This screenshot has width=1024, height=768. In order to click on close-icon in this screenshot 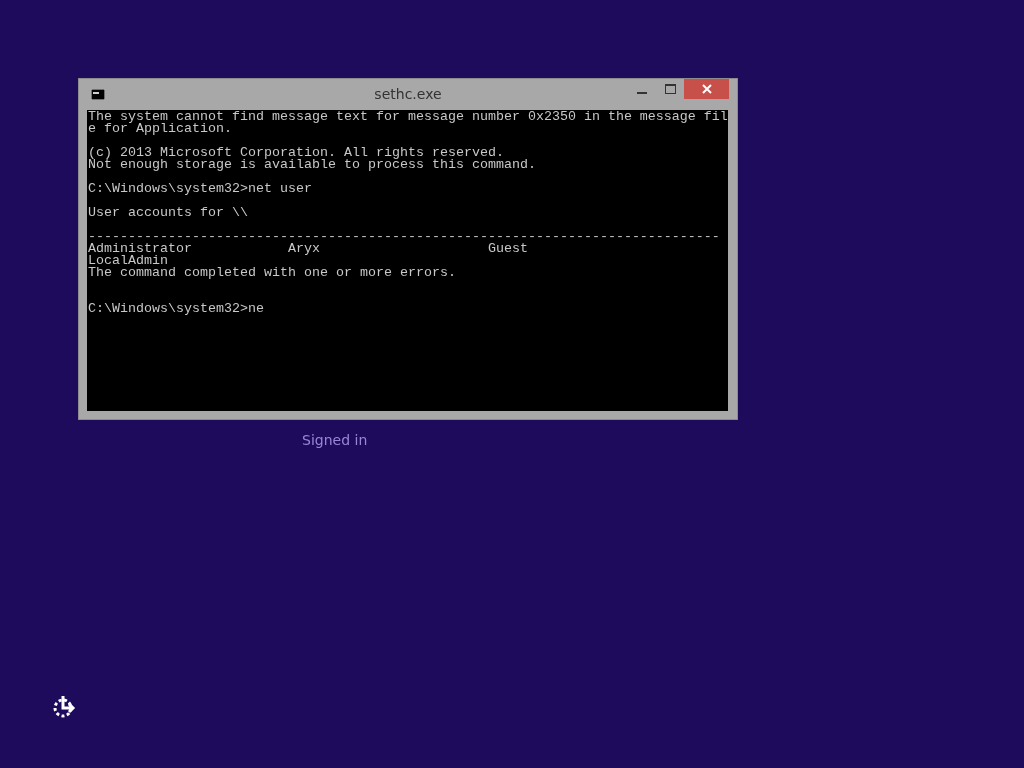, I will do `click(706, 89)`.